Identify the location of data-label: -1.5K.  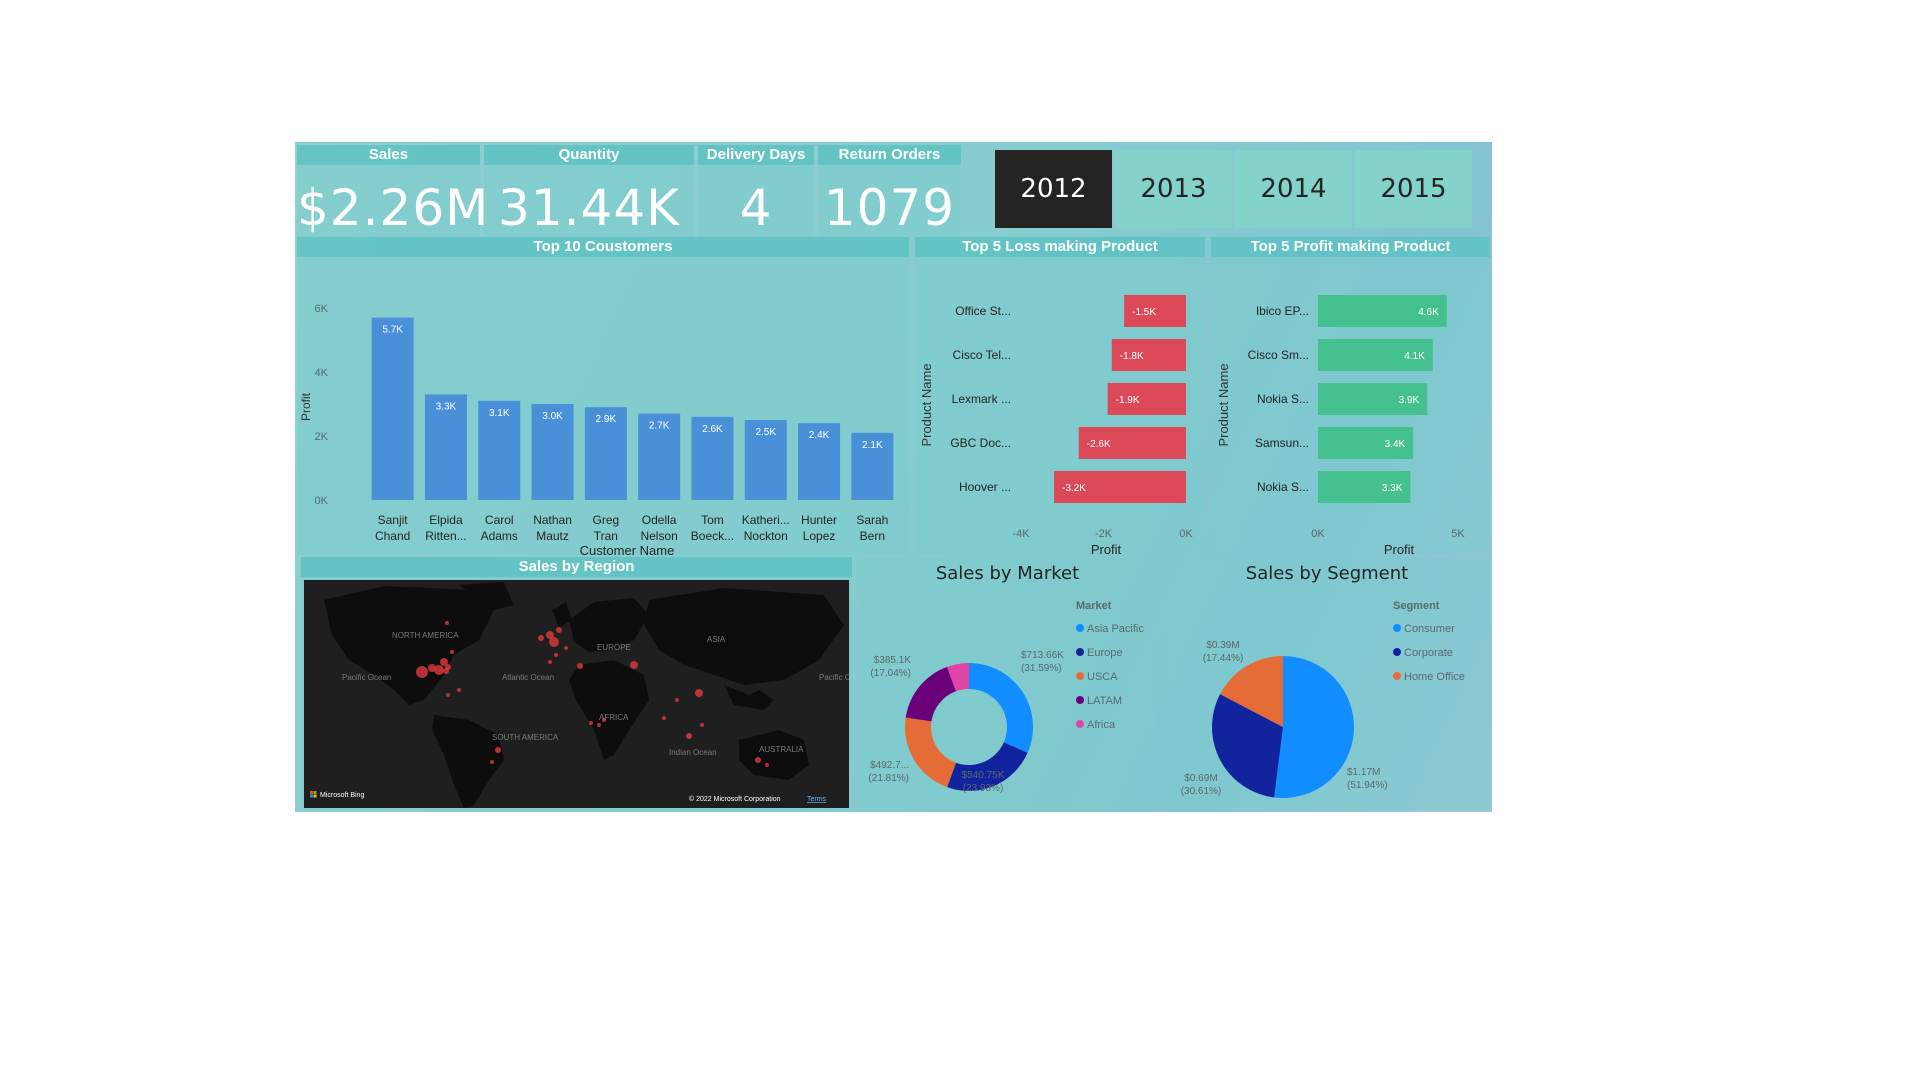
(1144, 312).